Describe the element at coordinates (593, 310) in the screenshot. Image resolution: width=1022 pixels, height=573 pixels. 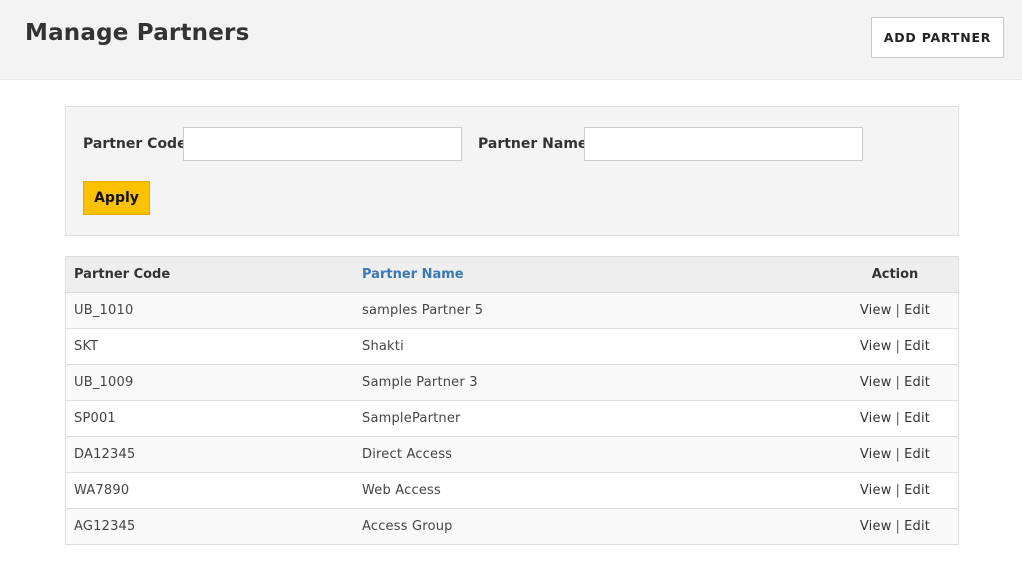
I see `cell-partner-name: samples Partner 5` at that location.